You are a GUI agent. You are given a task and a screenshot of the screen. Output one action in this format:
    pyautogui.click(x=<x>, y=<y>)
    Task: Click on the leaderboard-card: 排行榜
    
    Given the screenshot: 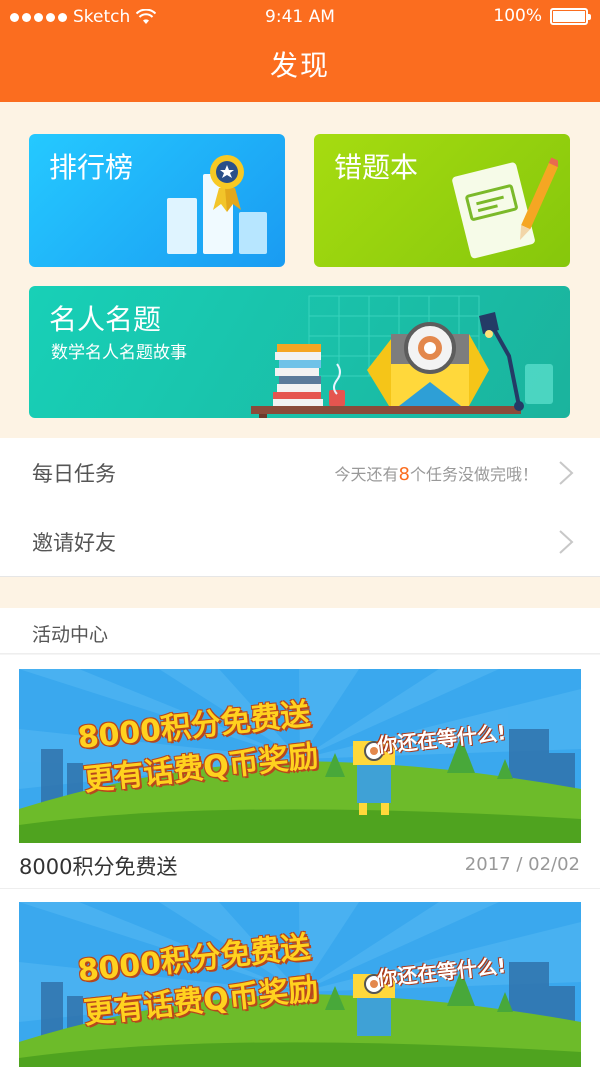 What is the action you would take?
    pyautogui.click(x=157, y=200)
    